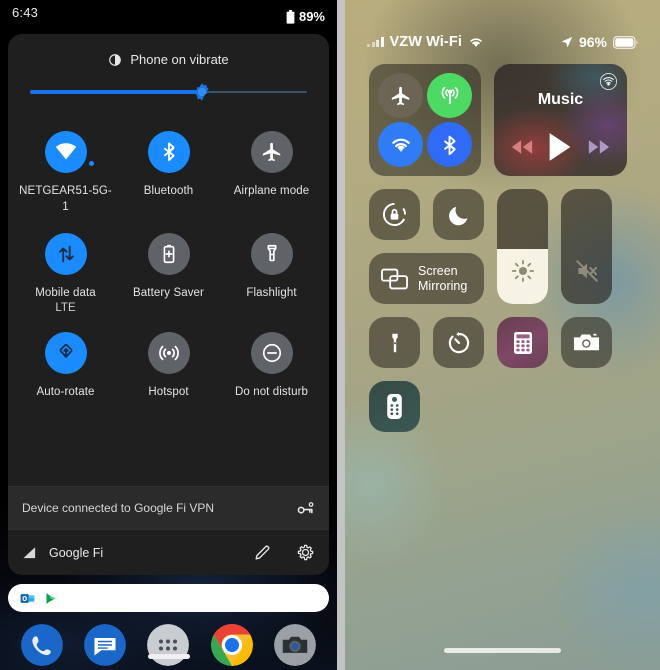 The height and width of the screenshot is (670, 660). What do you see at coordinates (168, 272) in the screenshot?
I see `tile-battery-saver: Battery Saver` at bounding box center [168, 272].